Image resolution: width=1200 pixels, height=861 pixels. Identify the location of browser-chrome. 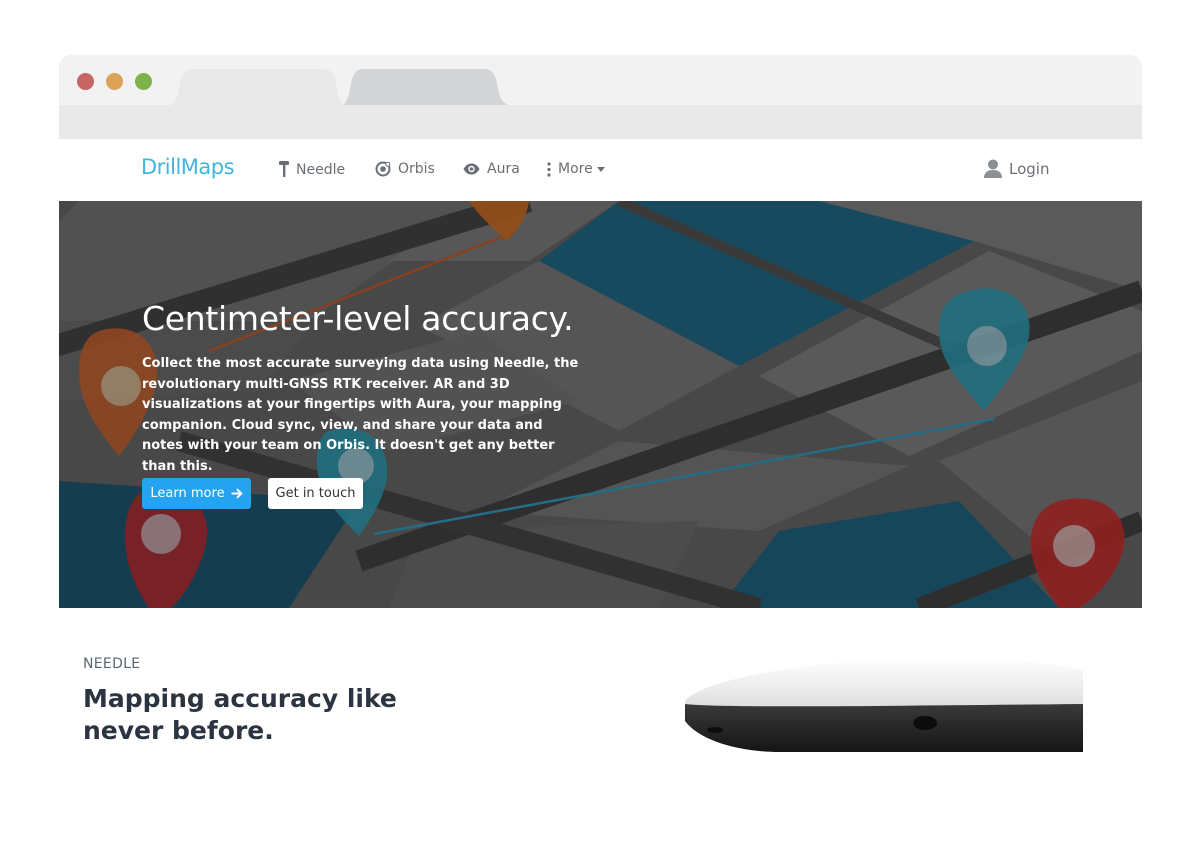
(600, 97).